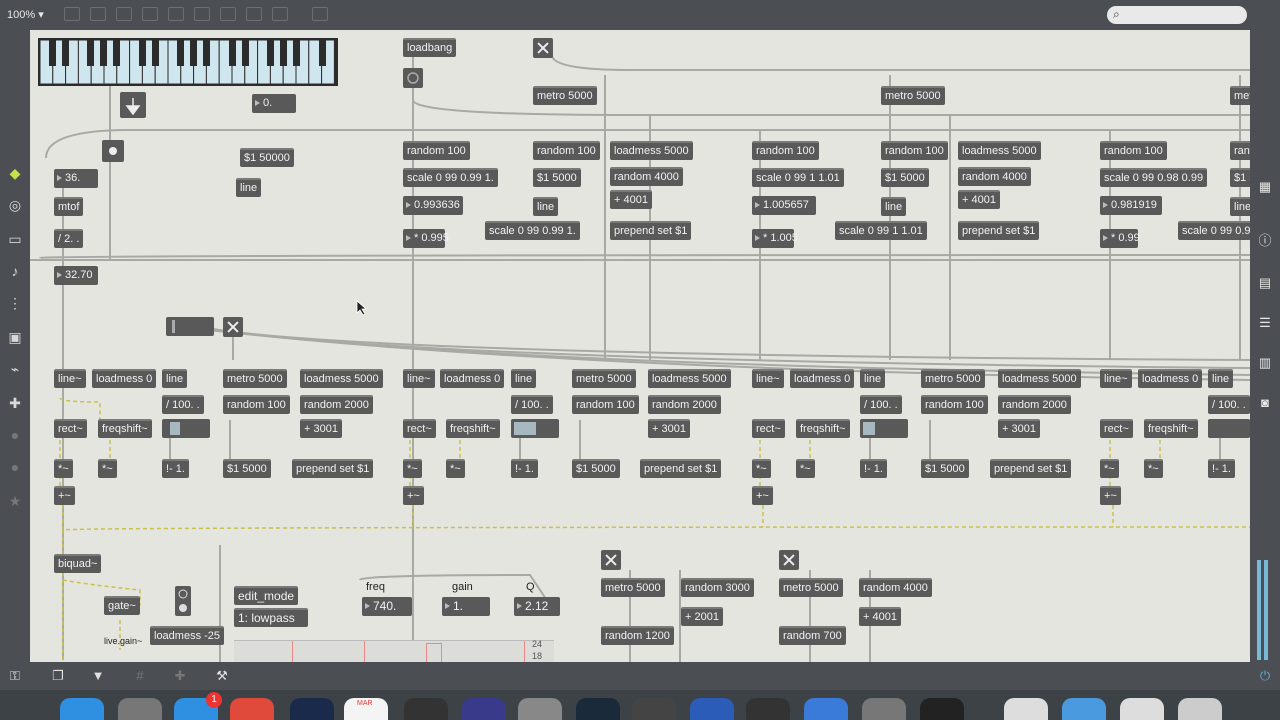  Describe the element at coordinates (122, 605) in the screenshot. I see `gate-object: gate~` at that location.